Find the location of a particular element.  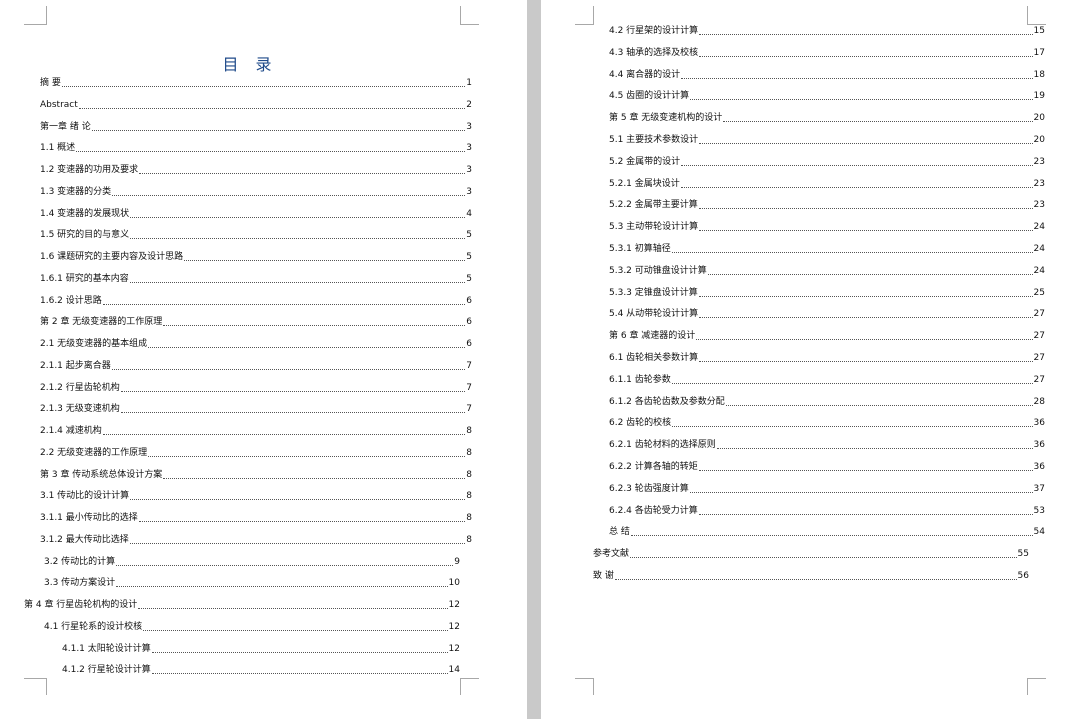

toc-entry: 4.1 行星轮系的设计校核 12 is located at coordinates (252, 627).